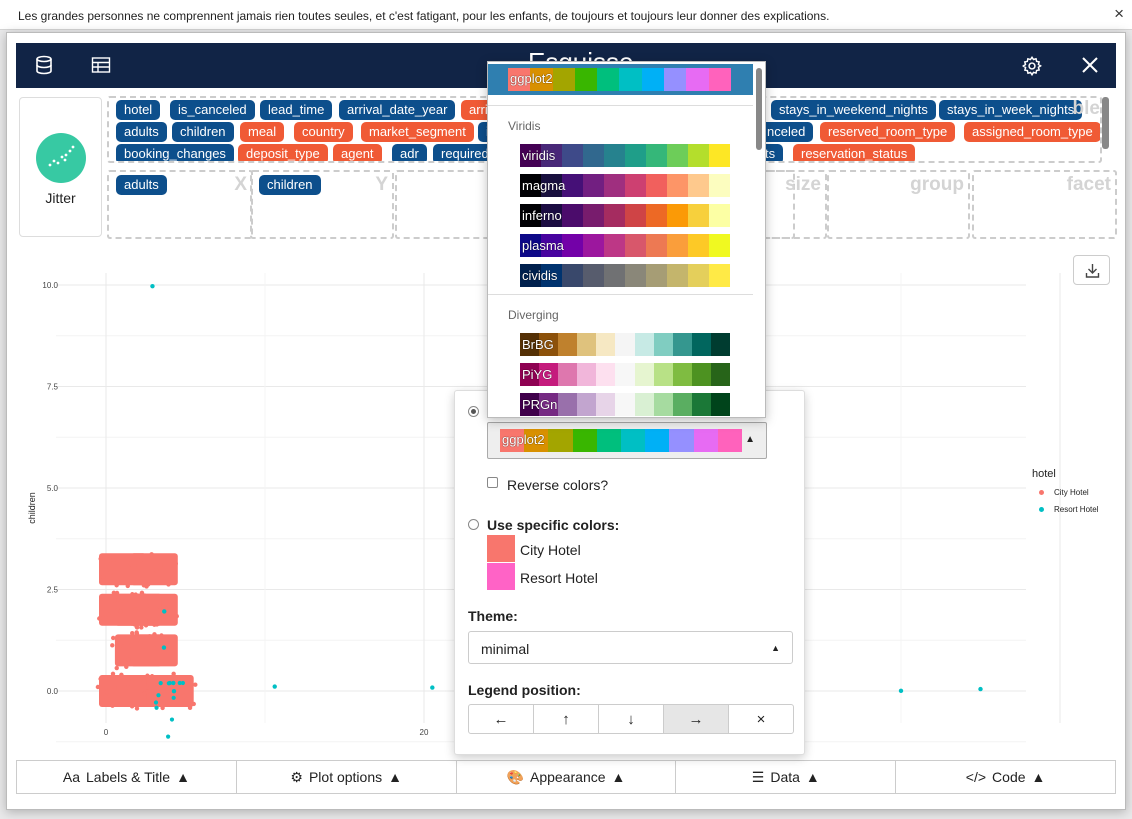 This screenshot has height=819, width=1132. Describe the element at coordinates (501, 719) in the screenshot. I see `legend-left-button: ←` at that location.